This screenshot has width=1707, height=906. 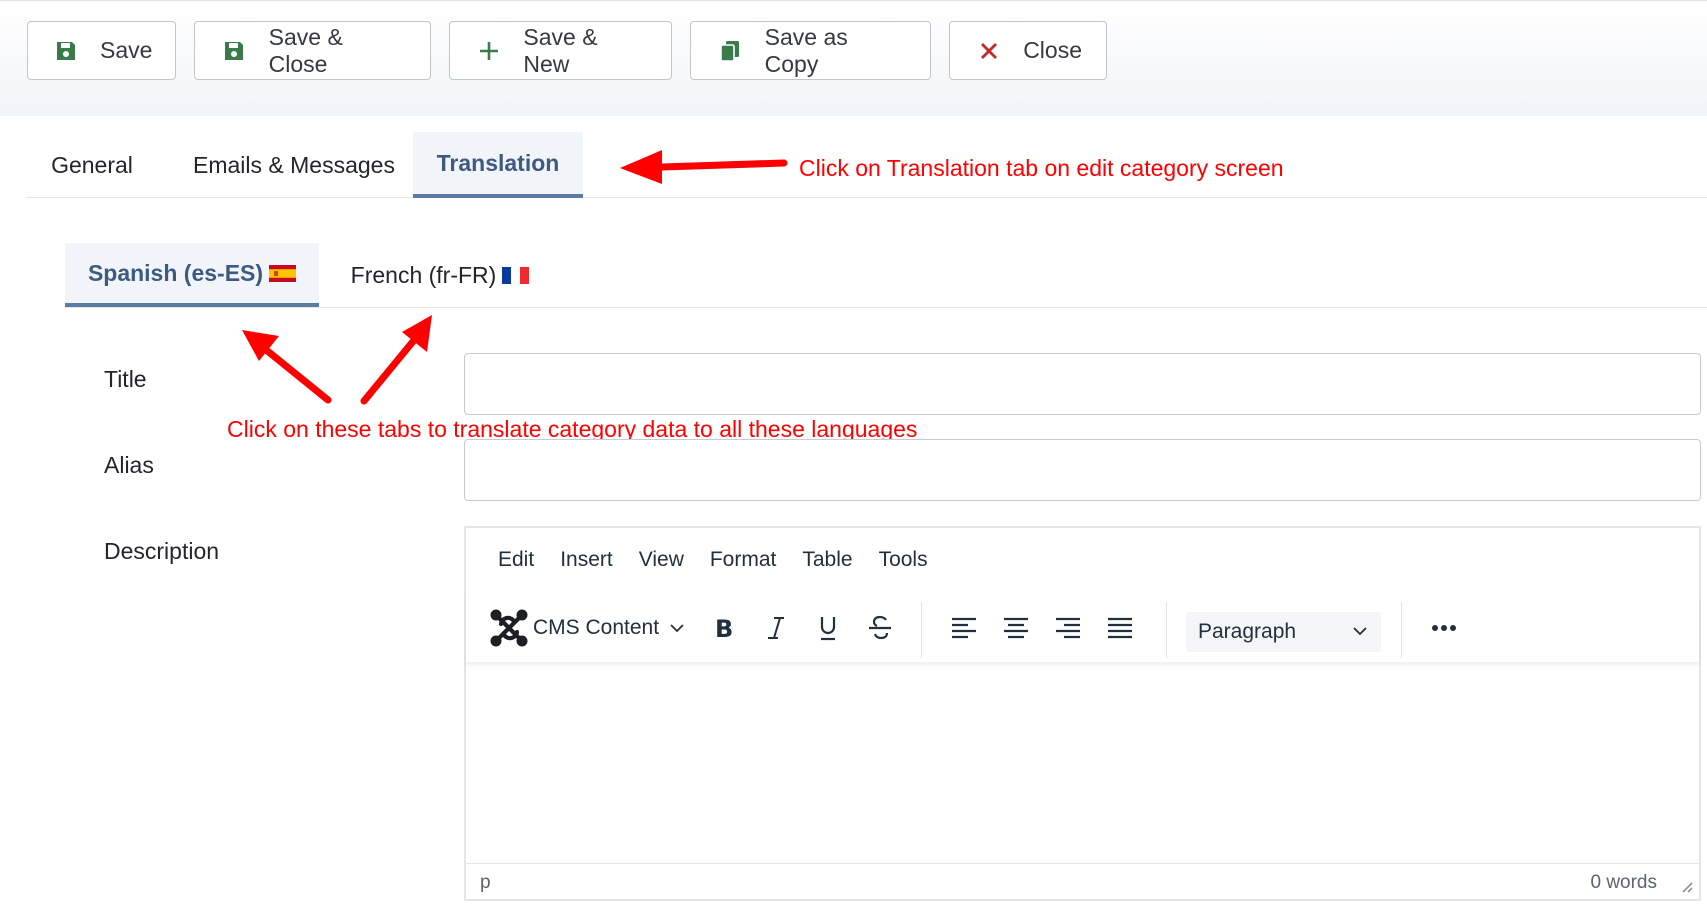 What do you see at coordinates (488, 51) in the screenshot?
I see `plus-icon` at bounding box center [488, 51].